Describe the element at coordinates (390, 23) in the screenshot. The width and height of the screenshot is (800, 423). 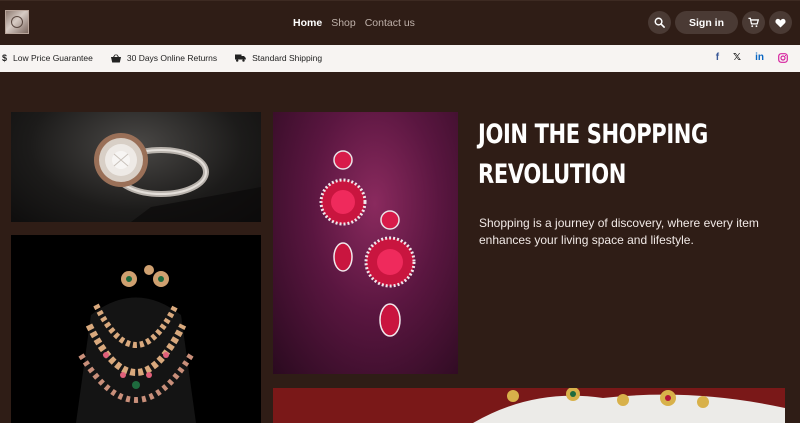
I see `nav-link-contact: Contact us` at that location.